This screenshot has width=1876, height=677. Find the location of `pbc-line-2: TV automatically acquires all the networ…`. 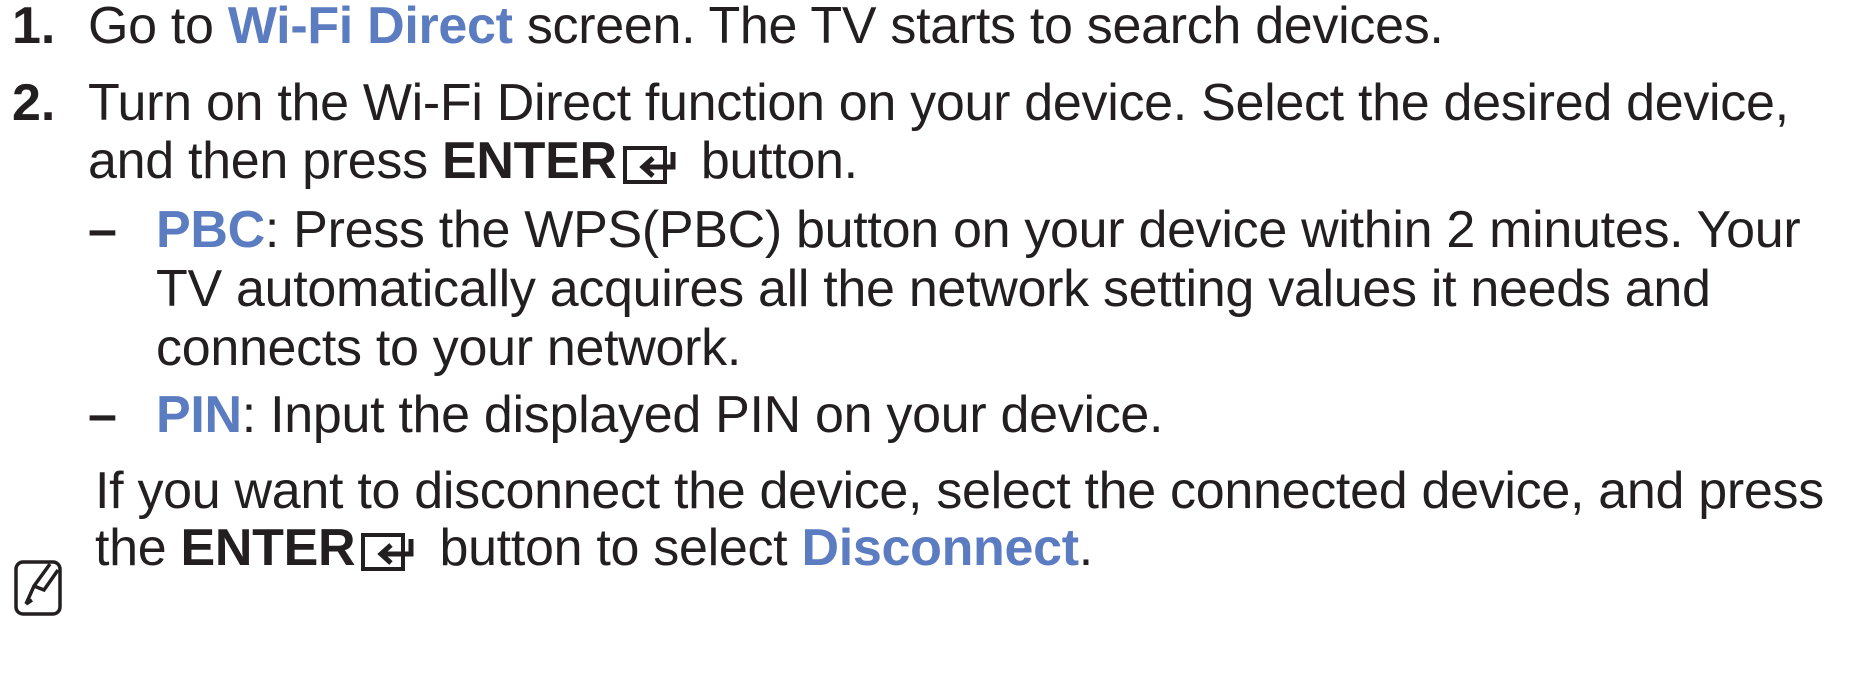

pbc-line-2: TV automatically acquires all the networ… is located at coordinates (933, 289).